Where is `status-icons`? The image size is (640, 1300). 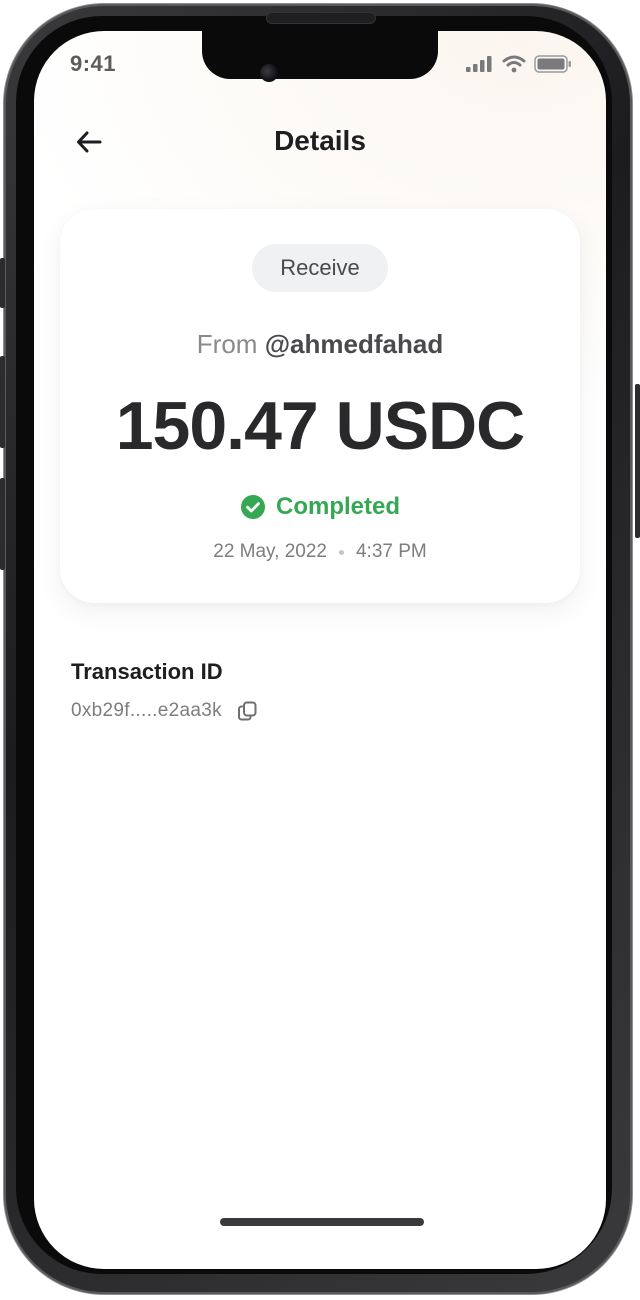
status-icons is located at coordinates (519, 64).